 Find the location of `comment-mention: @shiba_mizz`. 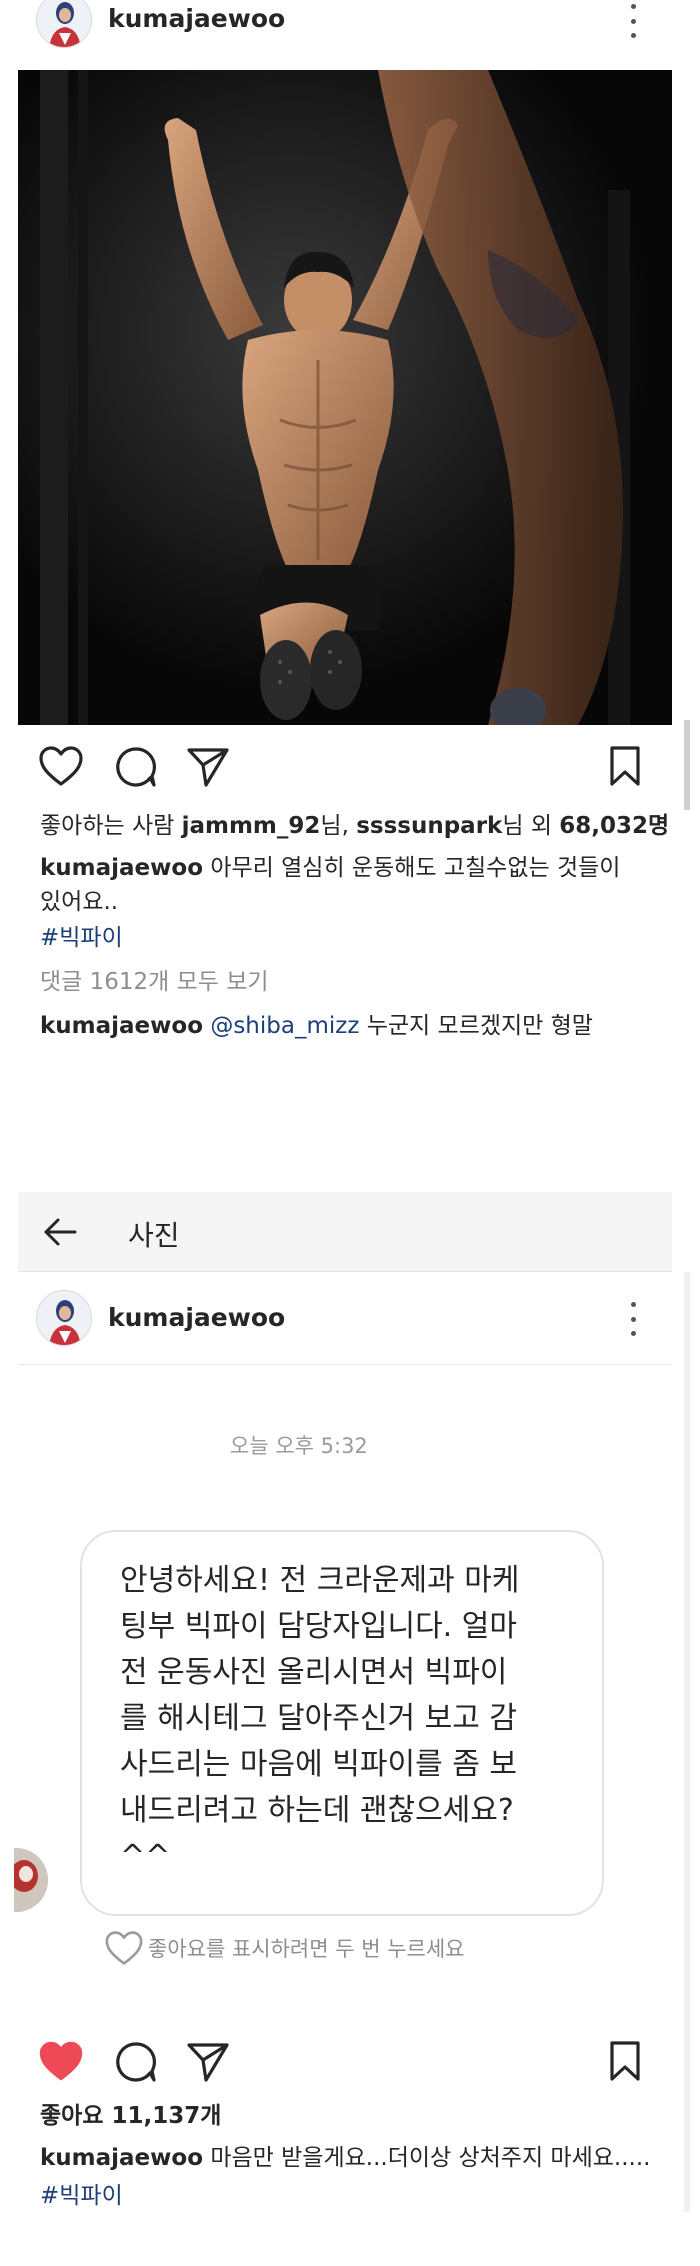

comment-mention: @shiba_mizz is located at coordinates (281, 1026).